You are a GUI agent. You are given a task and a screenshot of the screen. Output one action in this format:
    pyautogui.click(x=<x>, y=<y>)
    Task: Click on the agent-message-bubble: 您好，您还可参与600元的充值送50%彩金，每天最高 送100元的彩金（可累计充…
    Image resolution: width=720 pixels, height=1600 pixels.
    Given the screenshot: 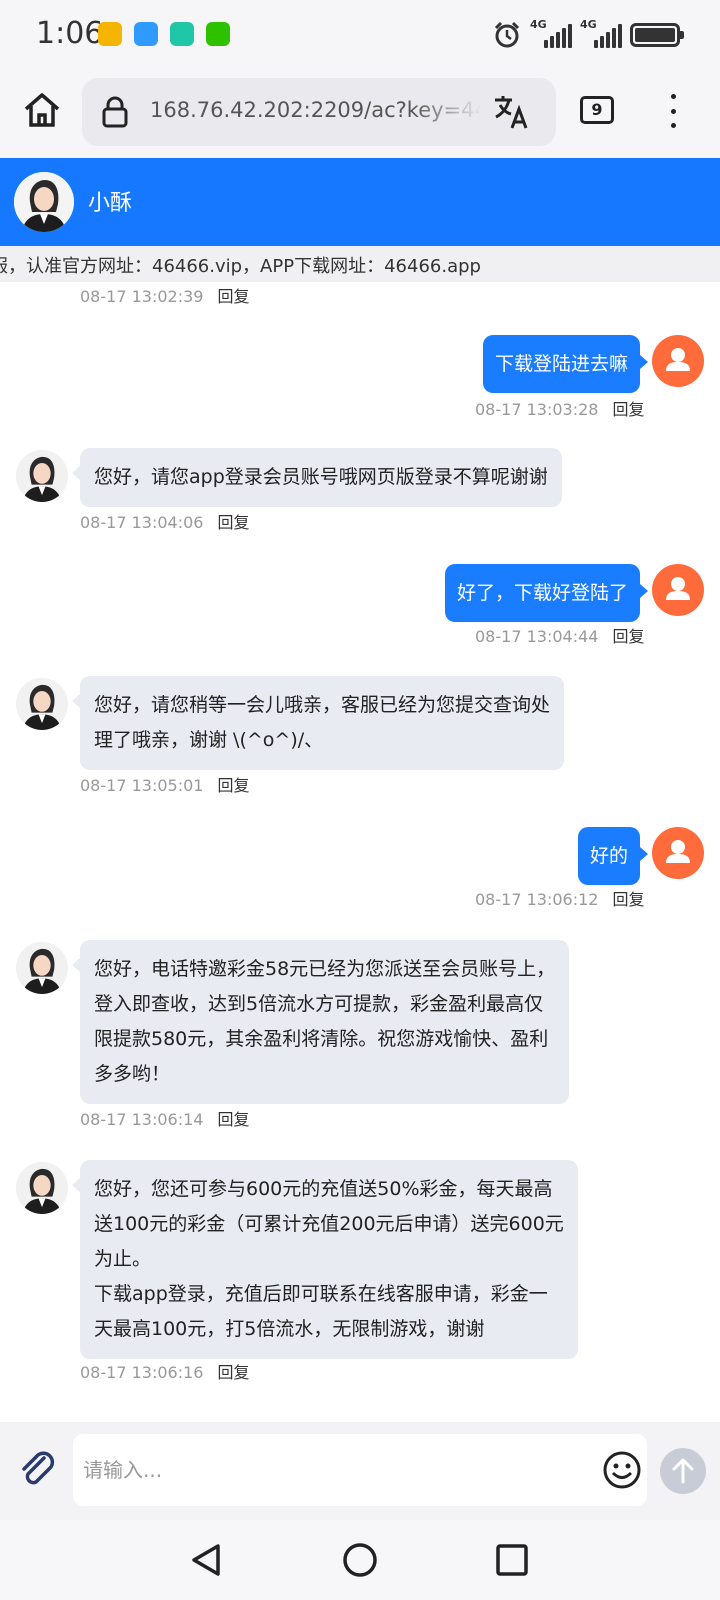 What is the action you would take?
    pyautogui.click(x=325, y=1259)
    